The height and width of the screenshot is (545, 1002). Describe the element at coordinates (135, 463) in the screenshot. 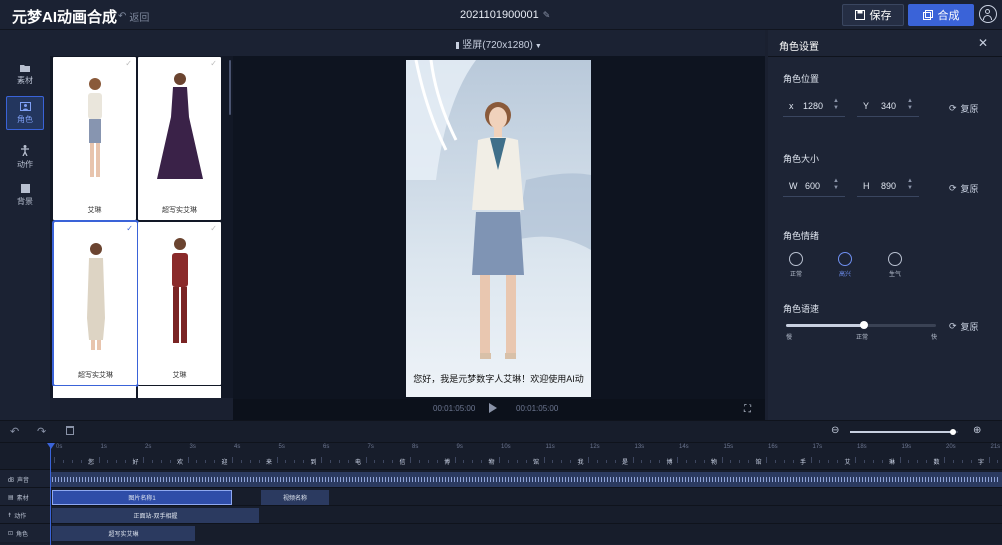

I see `subtitle-char: 好` at that location.